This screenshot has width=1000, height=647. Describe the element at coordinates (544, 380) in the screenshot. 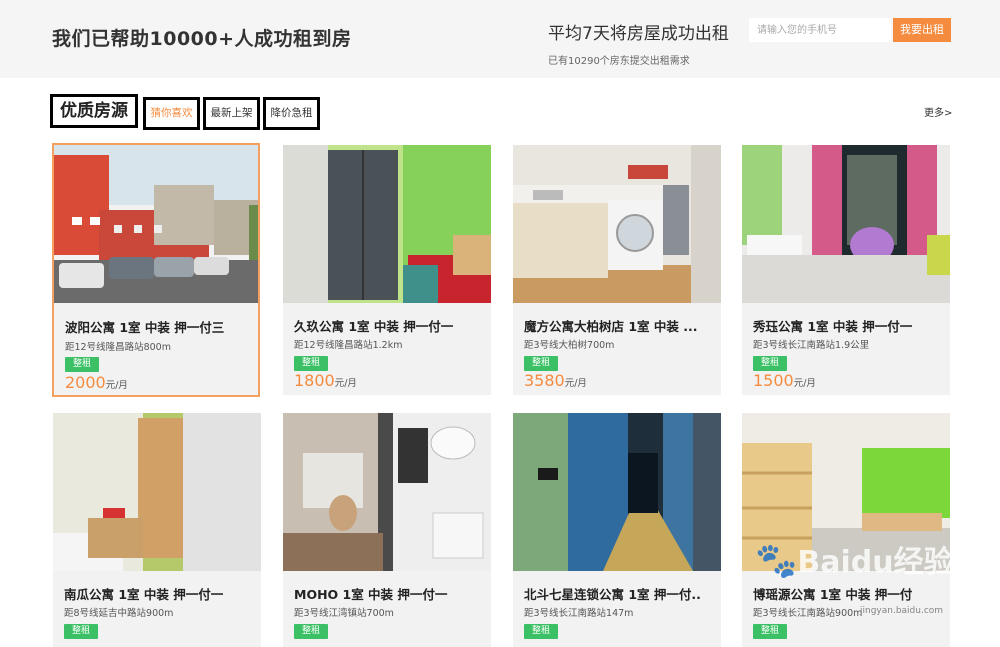

I see `price-value: 3580` at that location.